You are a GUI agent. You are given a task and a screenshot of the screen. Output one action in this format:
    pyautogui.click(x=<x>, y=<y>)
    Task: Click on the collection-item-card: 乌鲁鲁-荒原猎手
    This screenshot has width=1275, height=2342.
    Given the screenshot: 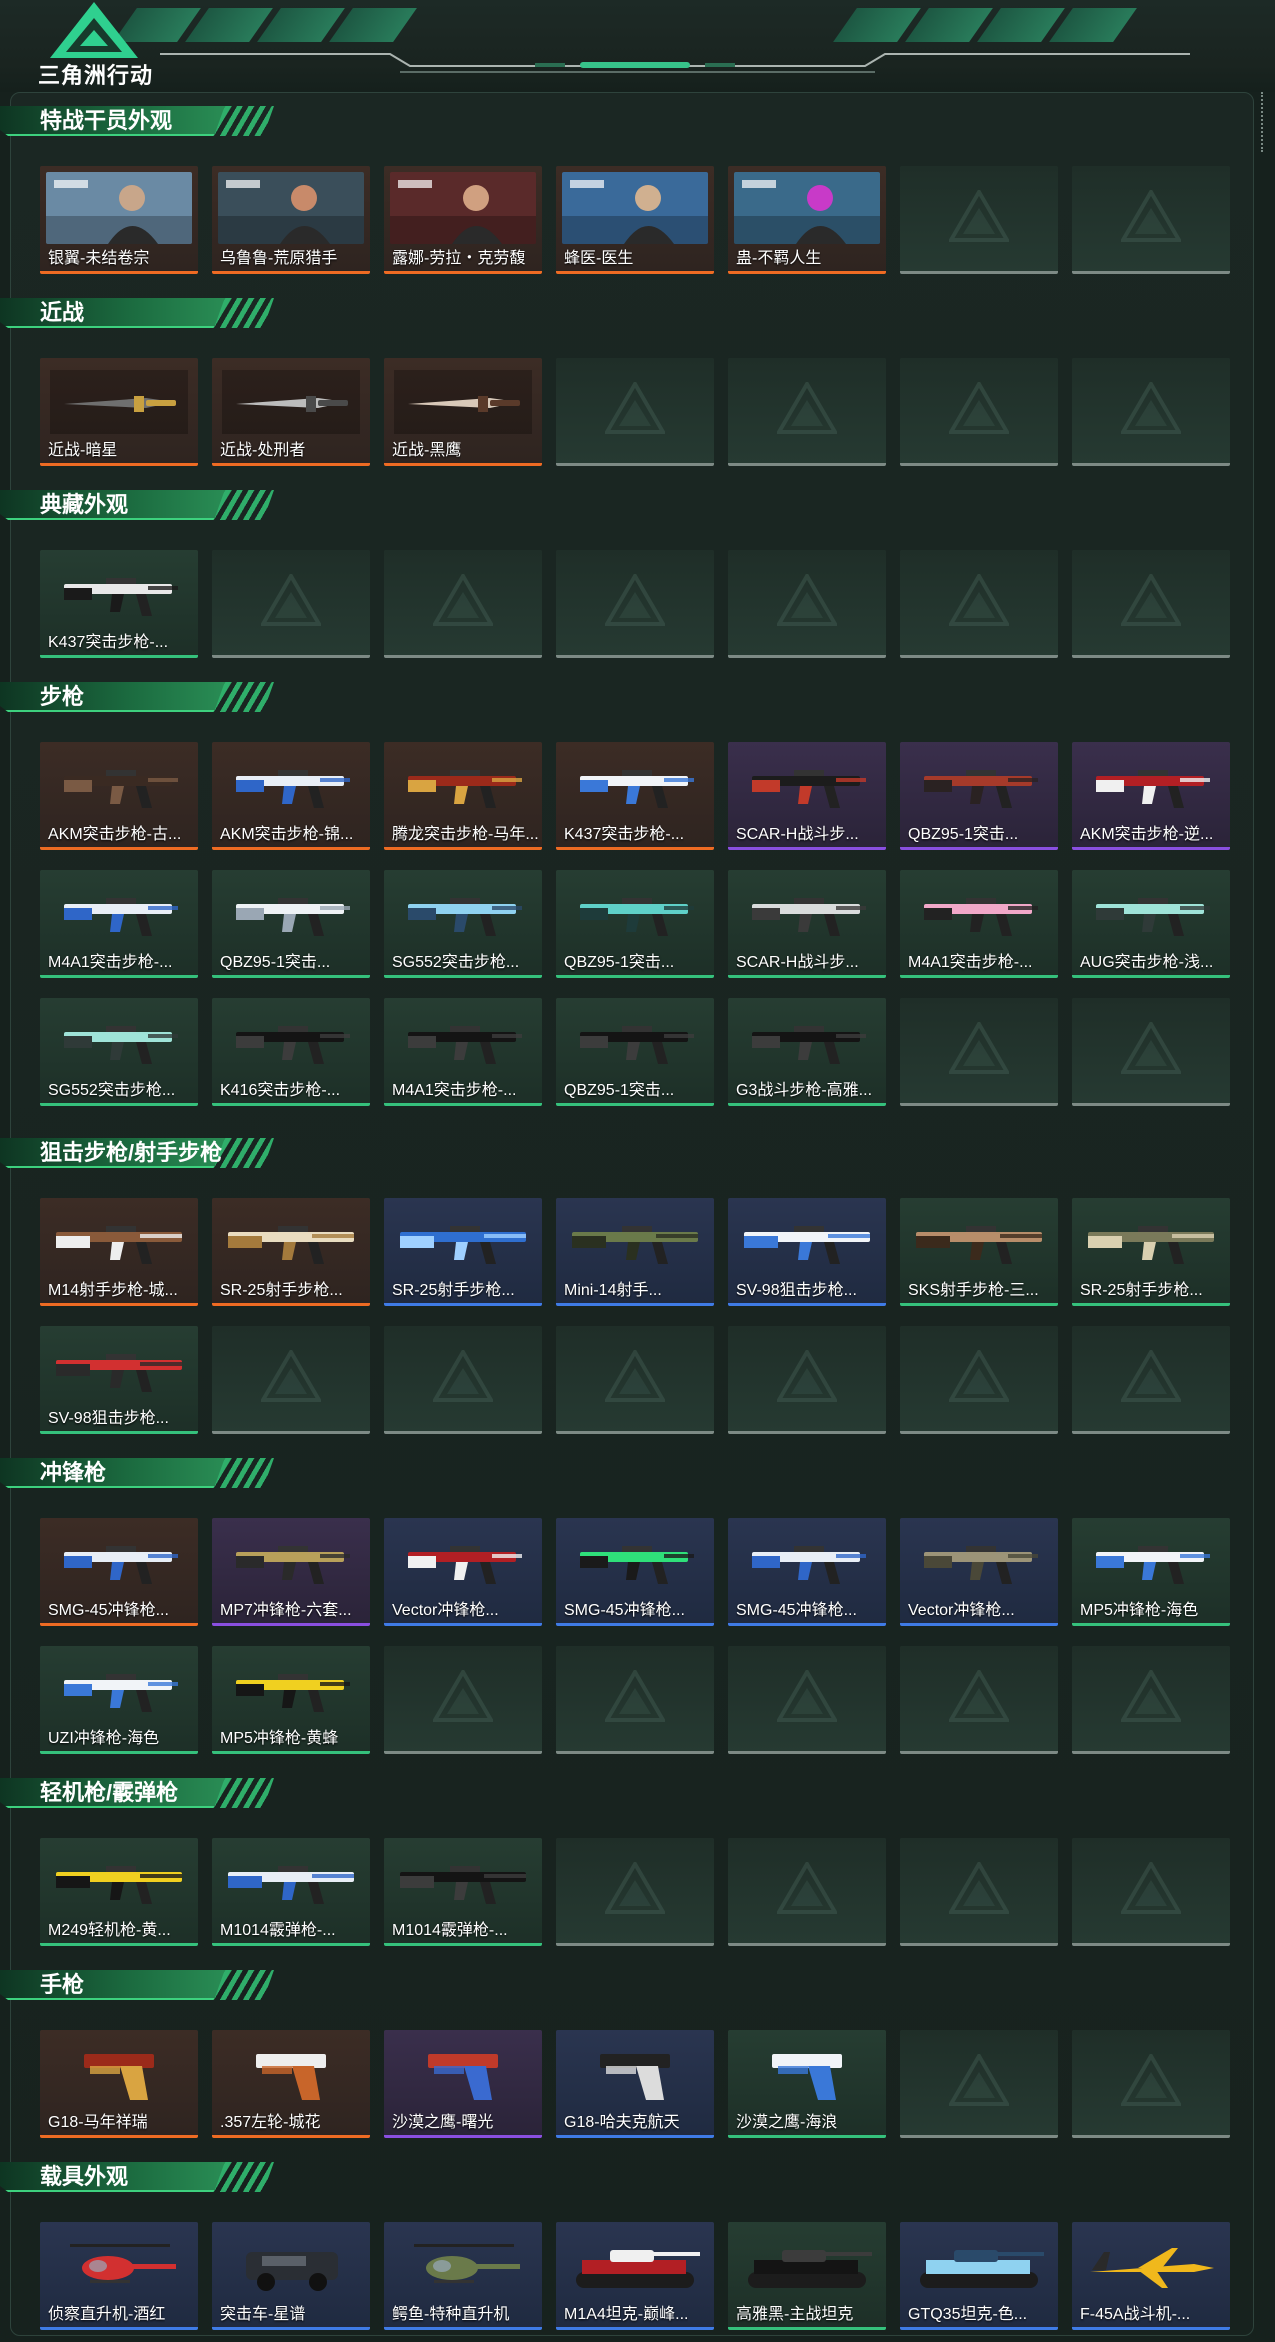 What is the action you would take?
    pyautogui.click(x=291, y=220)
    